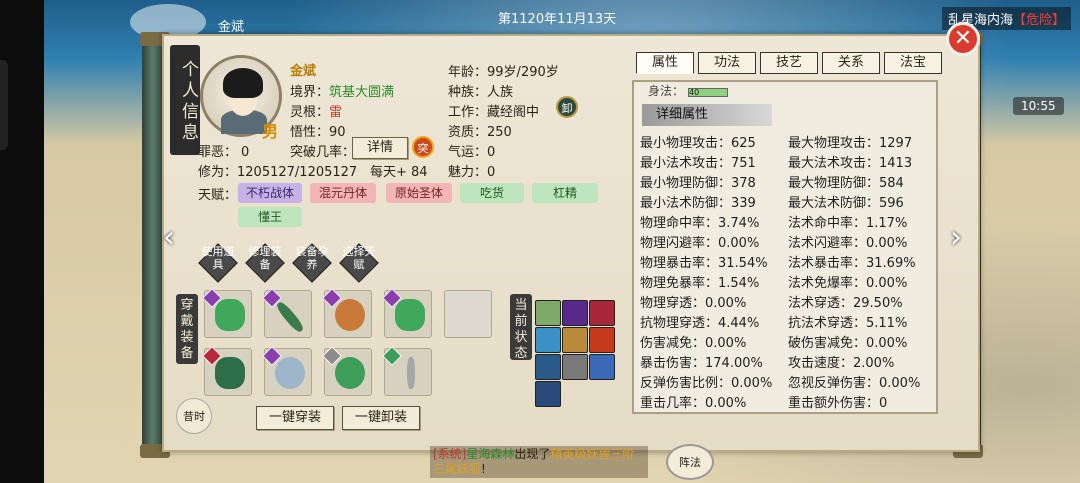  I want to click on tab-skills: 功法, so click(727, 63).